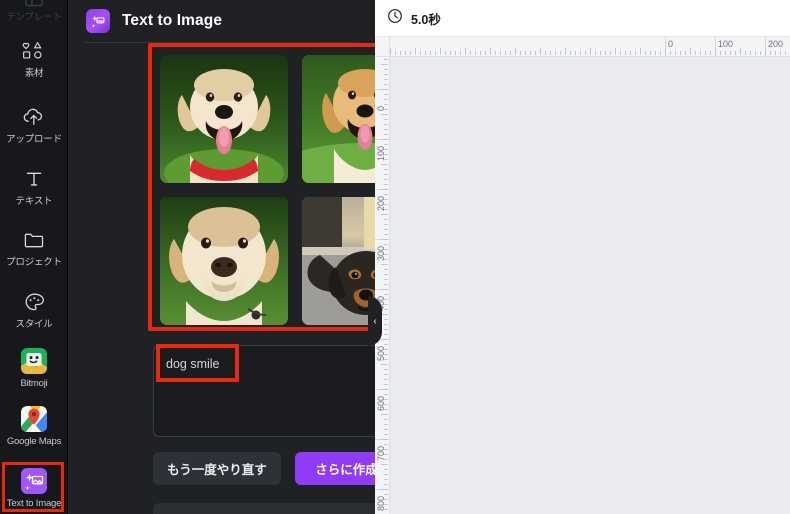 The width and height of the screenshot is (790, 514). Describe the element at coordinates (33, 186) in the screenshot. I see `sidebar-item-text: テキスト` at that location.